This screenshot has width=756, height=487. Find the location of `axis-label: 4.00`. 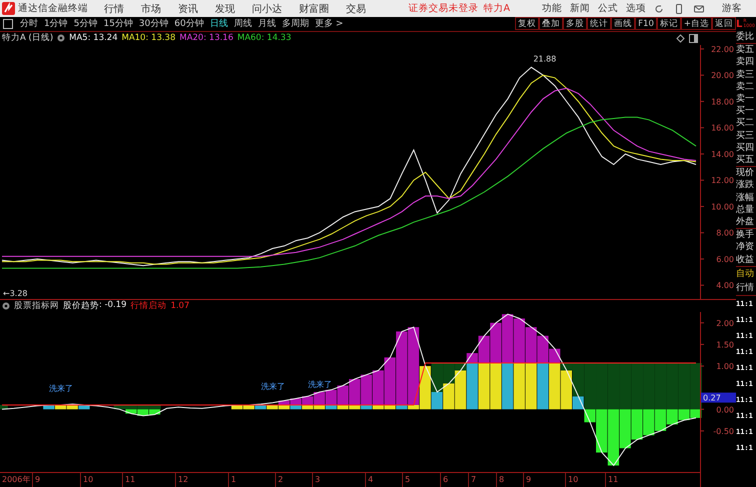

axis-label: 4.00 is located at coordinates (725, 285).